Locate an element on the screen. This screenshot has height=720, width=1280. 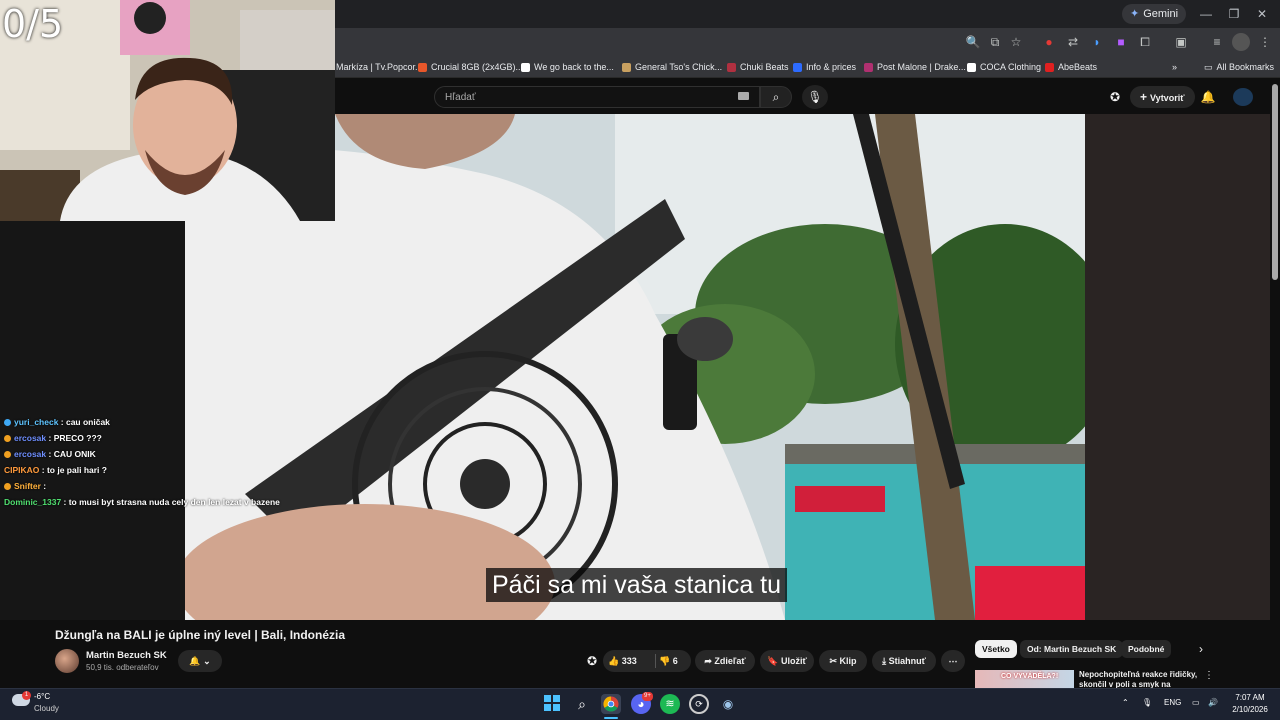
gemini-button: ✦ Gemini is located at coordinates (1154, 14).